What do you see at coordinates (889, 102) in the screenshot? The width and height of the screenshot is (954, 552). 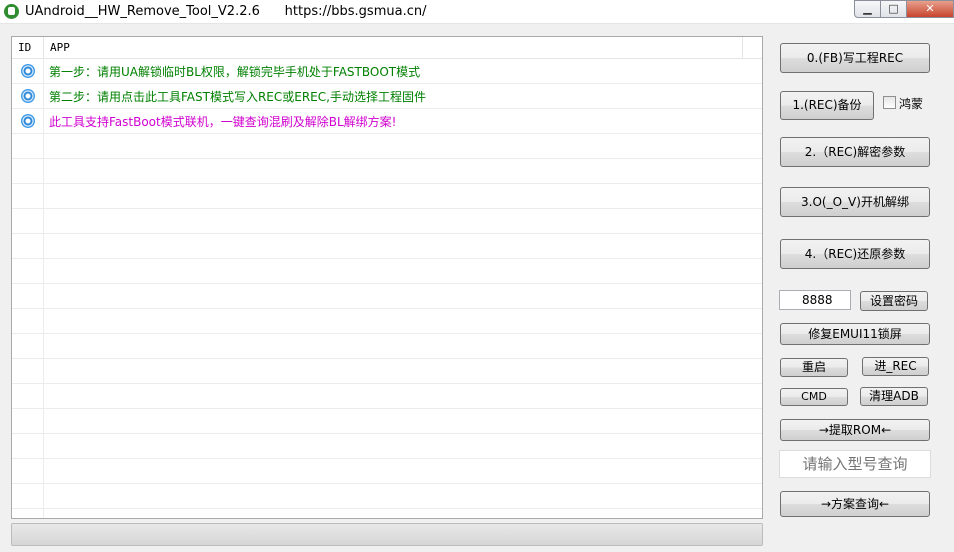 I see `harmony-checkbox` at bounding box center [889, 102].